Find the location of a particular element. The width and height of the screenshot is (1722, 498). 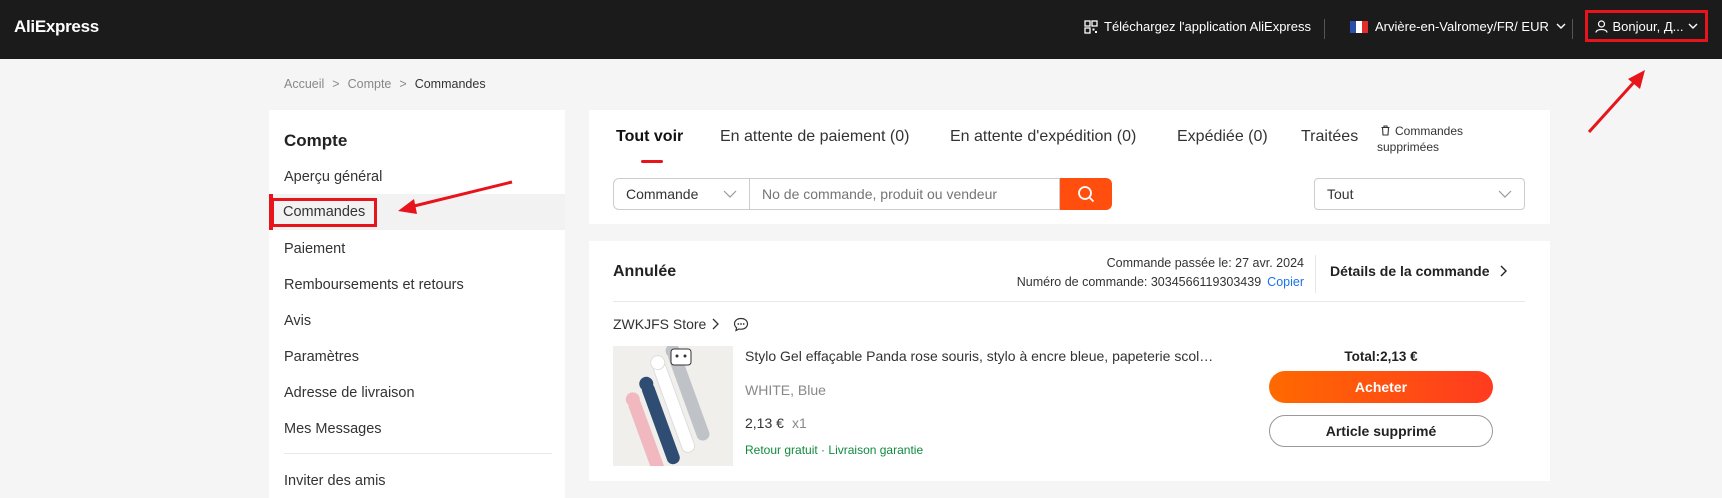

arrow-to-account is located at coordinates (1616, 102).